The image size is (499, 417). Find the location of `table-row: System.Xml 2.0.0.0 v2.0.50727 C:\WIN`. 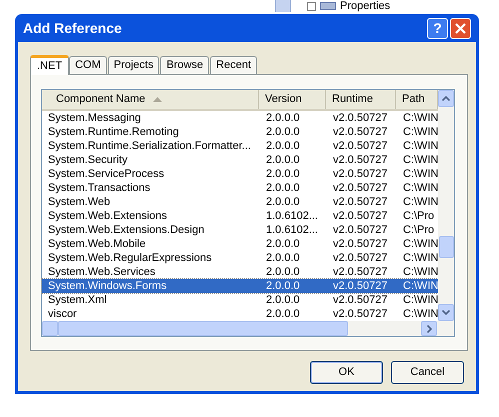

table-row: System.Xml 2.0.0.0 v2.0.50727 C:\WIN is located at coordinates (240, 300).